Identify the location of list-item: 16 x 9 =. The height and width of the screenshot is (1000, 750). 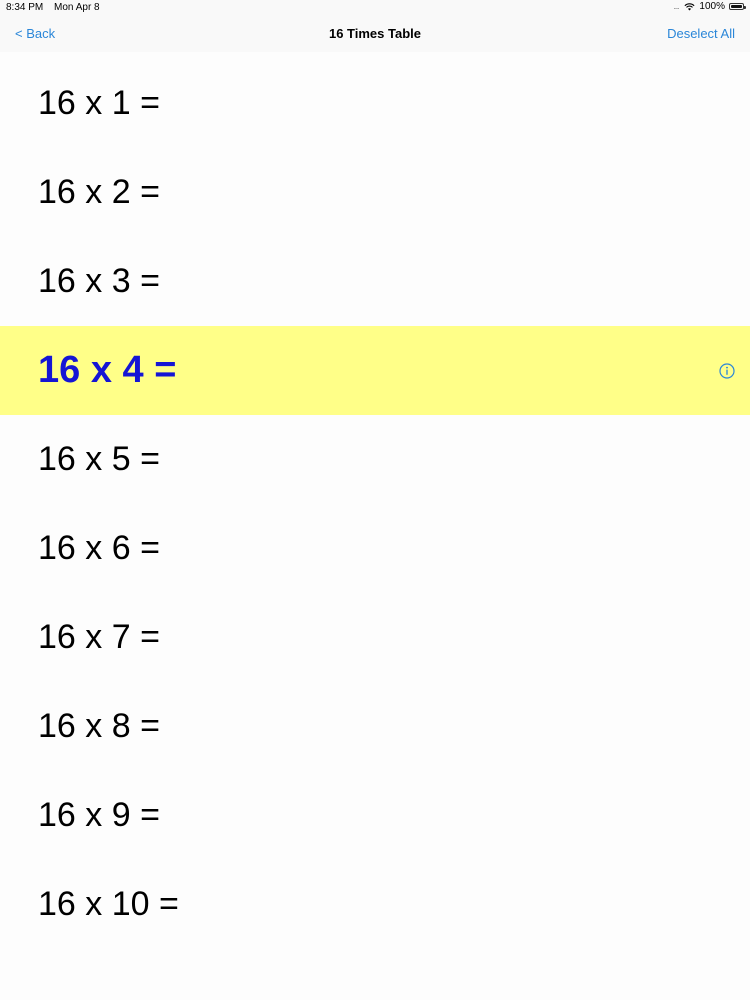
(375, 815).